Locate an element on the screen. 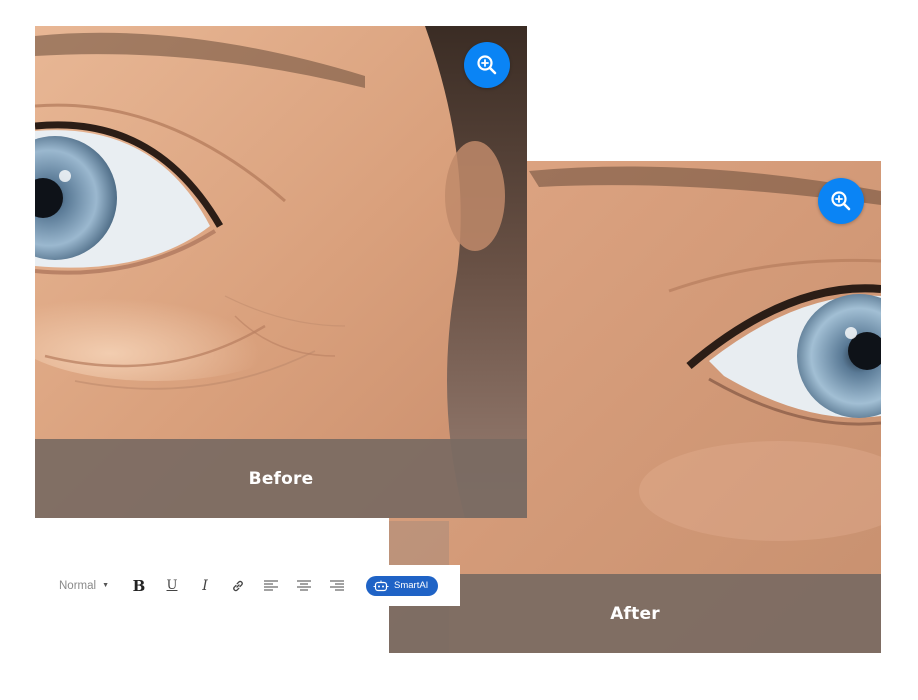  robot-icon is located at coordinates (381, 585).